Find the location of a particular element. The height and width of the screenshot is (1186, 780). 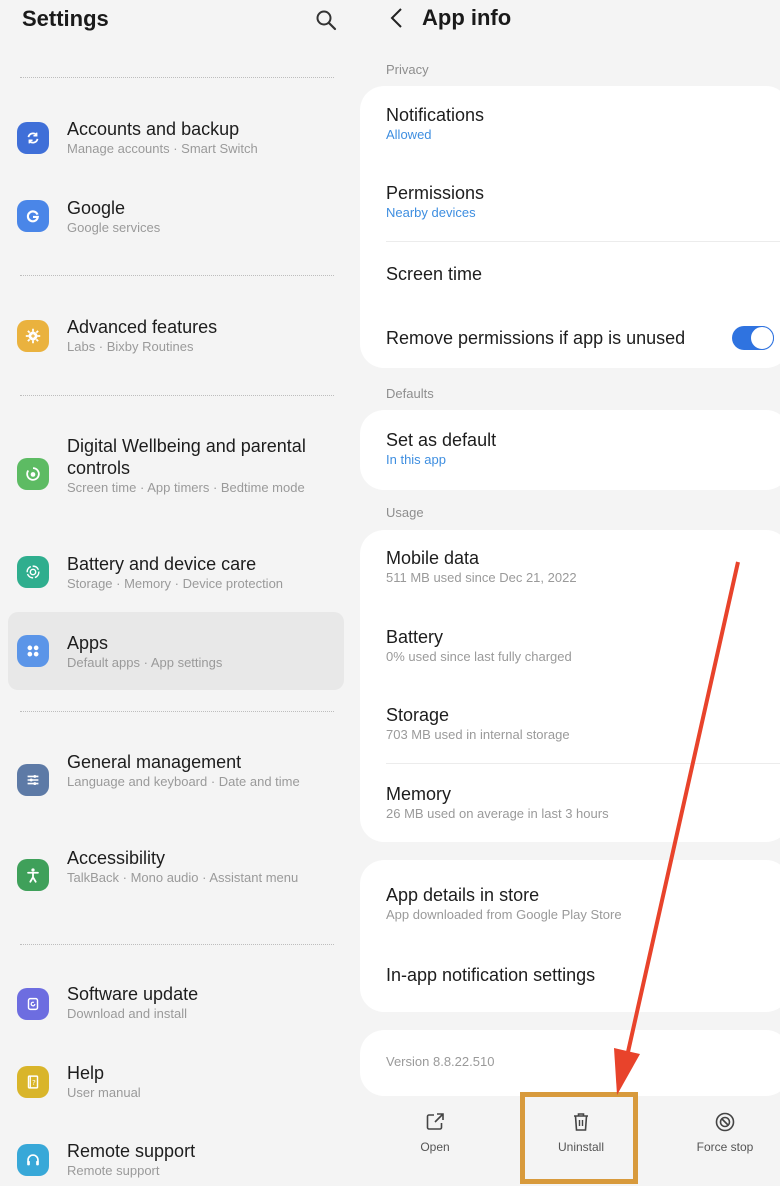

settings-item-sub: Language and keyboard · Date and time is located at coordinates (183, 781).